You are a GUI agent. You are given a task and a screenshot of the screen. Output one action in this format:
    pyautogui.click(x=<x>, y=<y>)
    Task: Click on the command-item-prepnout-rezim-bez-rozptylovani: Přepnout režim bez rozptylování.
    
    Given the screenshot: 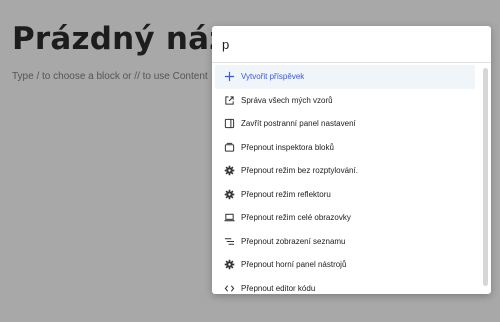 What is the action you would take?
    pyautogui.click(x=345, y=171)
    